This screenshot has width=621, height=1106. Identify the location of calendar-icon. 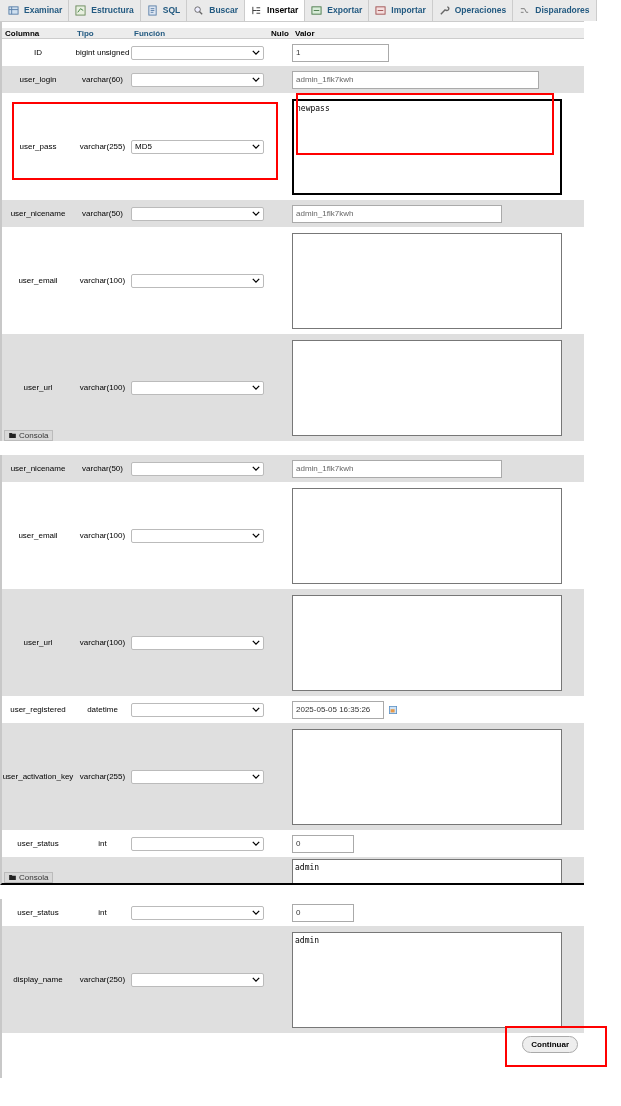
(393, 709).